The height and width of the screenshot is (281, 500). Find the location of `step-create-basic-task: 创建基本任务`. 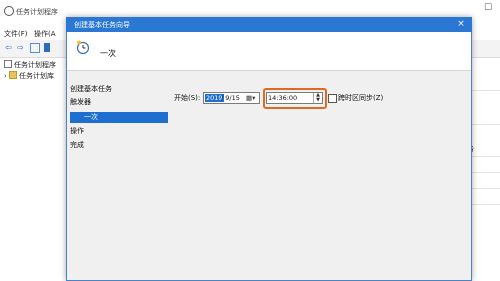

step-create-basic-task: 创建基本任务 is located at coordinates (119, 89).